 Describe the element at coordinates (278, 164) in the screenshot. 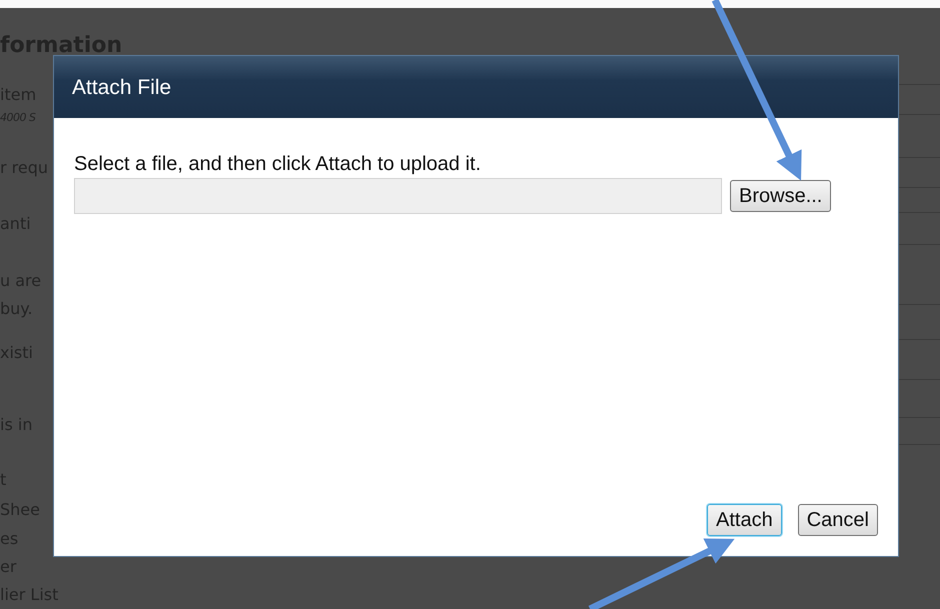

I see `instruction-text: Select a file, and then click Attach to upload it.` at that location.